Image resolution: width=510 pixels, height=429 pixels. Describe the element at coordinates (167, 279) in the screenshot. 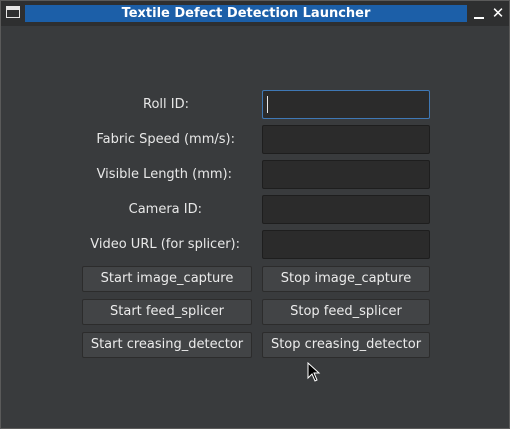

I see `start-image-capture-button: Start image_capture` at that location.